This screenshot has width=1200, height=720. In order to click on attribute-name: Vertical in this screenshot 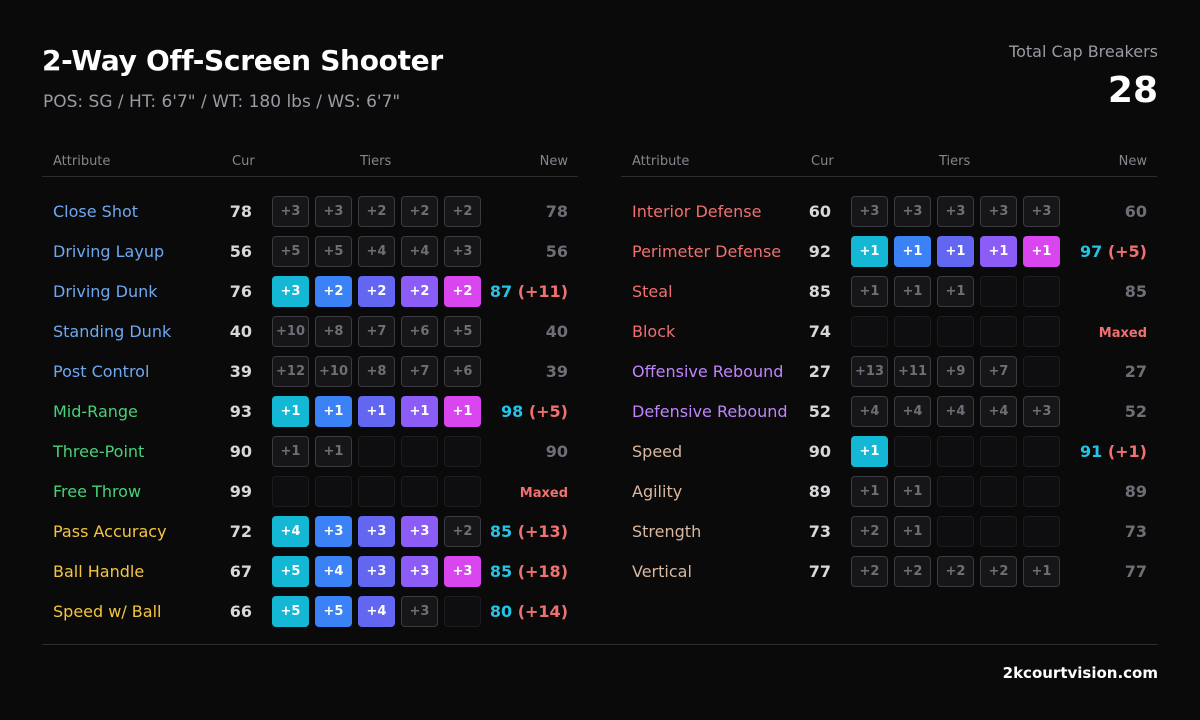, I will do `click(662, 571)`.